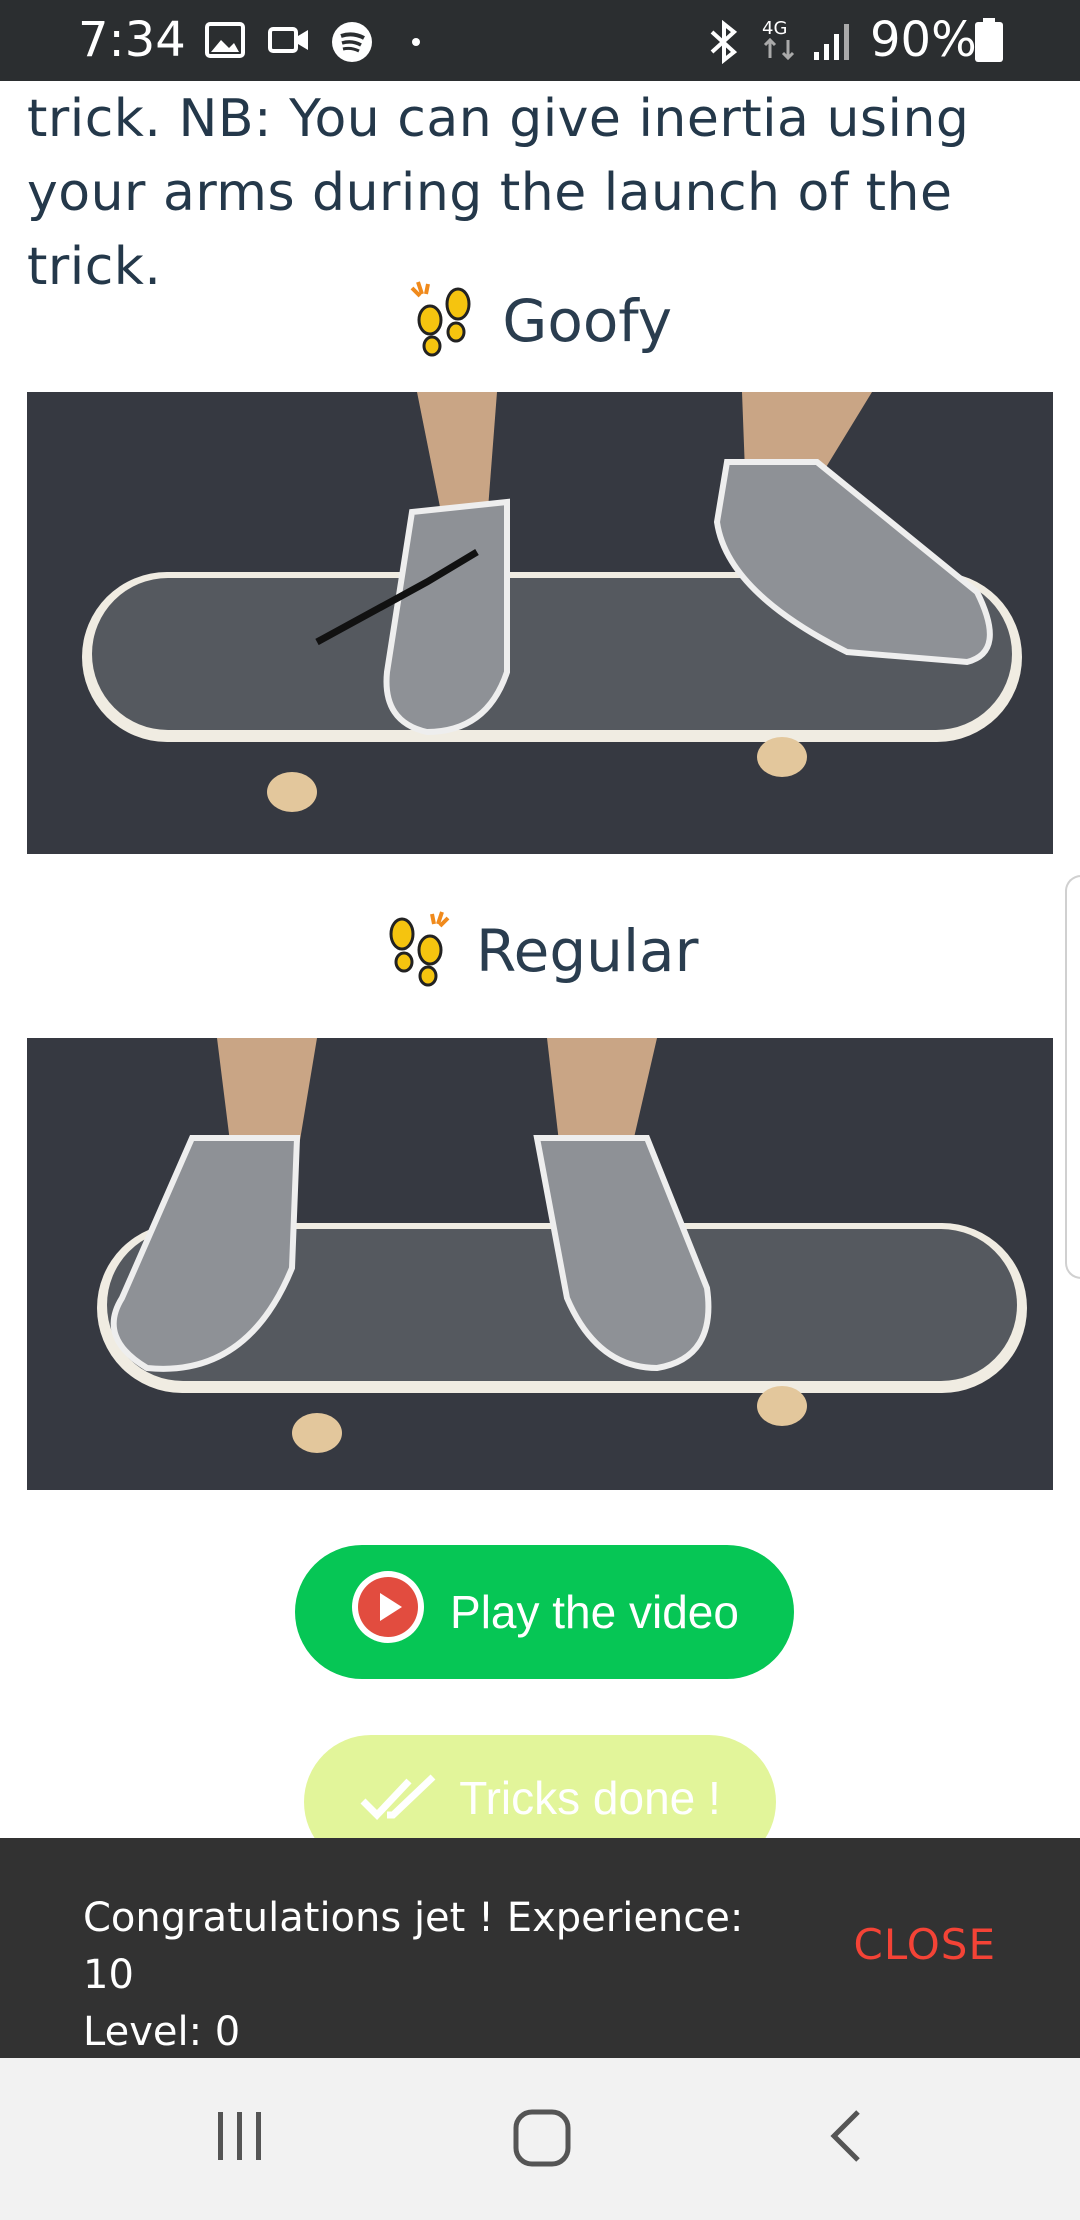  What do you see at coordinates (413, 1946) in the screenshot?
I see `snackbar-line-1: Congratulations jet ! Experience: 10` at bounding box center [413, 1946].